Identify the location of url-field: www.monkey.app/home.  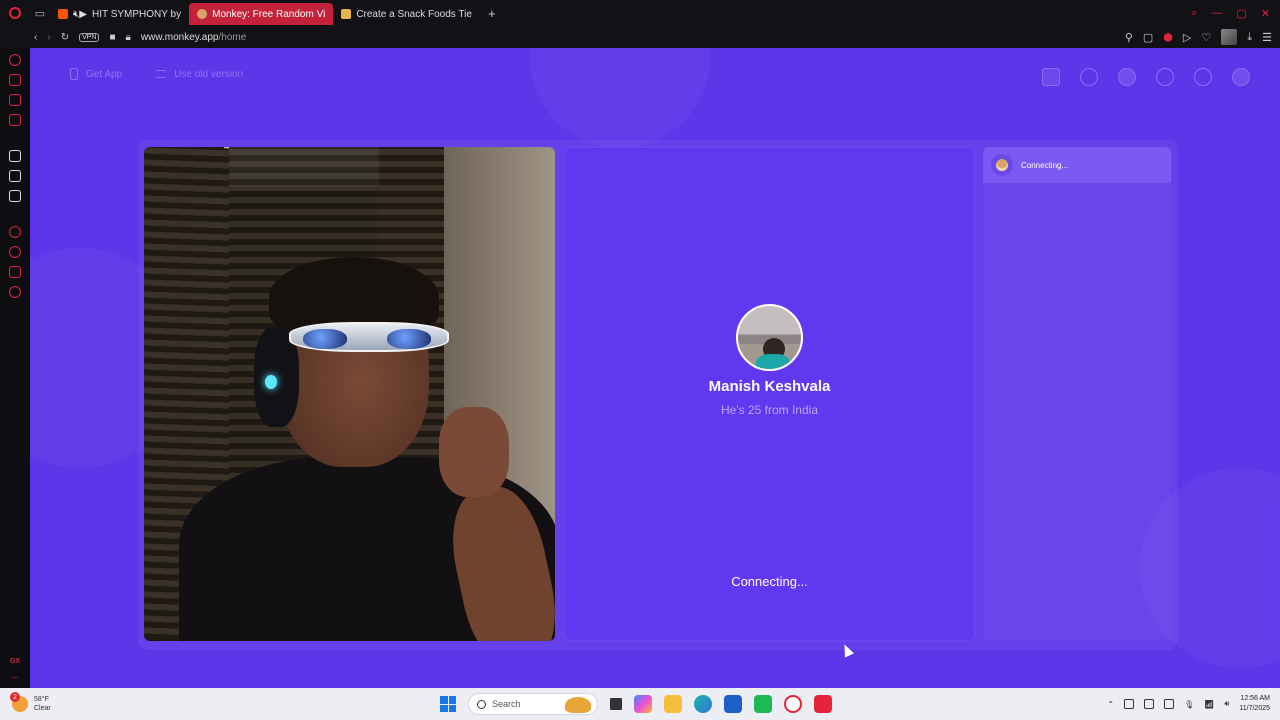
(193, 37).